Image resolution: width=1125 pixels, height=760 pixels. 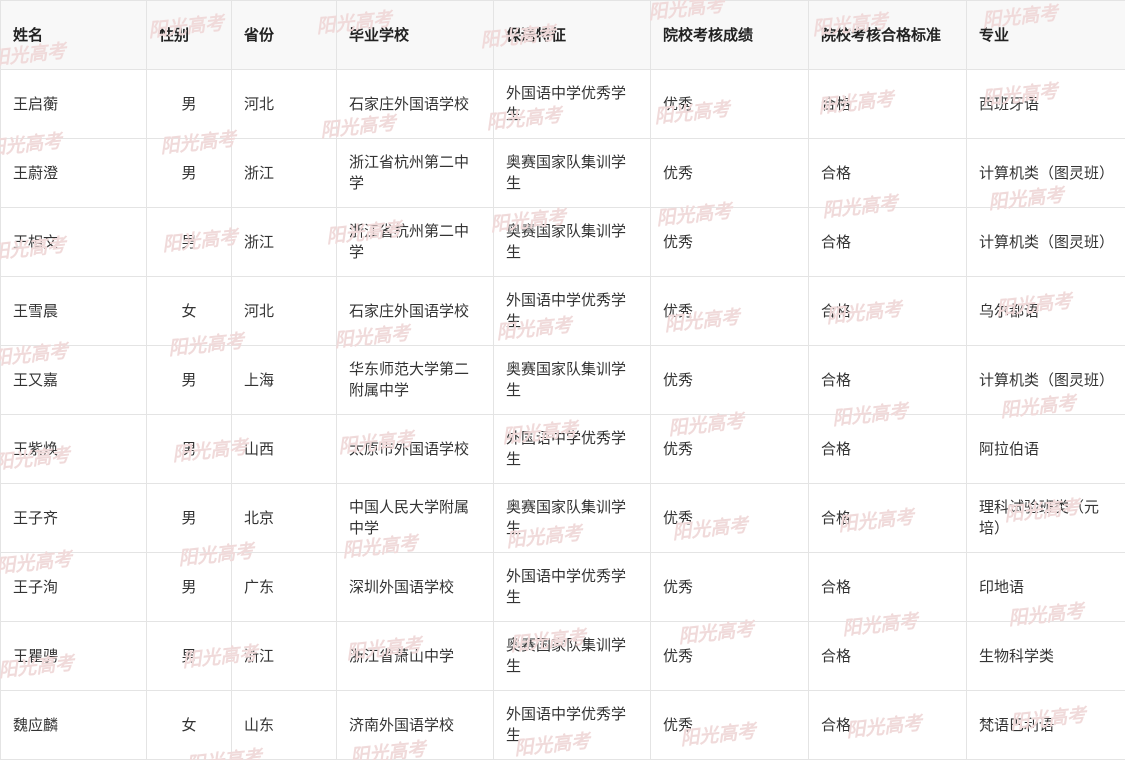 What do you see at coordinates (284, 725) in the screenshot?
I see `cell-province: 山东` at bounding box center [284, 725].